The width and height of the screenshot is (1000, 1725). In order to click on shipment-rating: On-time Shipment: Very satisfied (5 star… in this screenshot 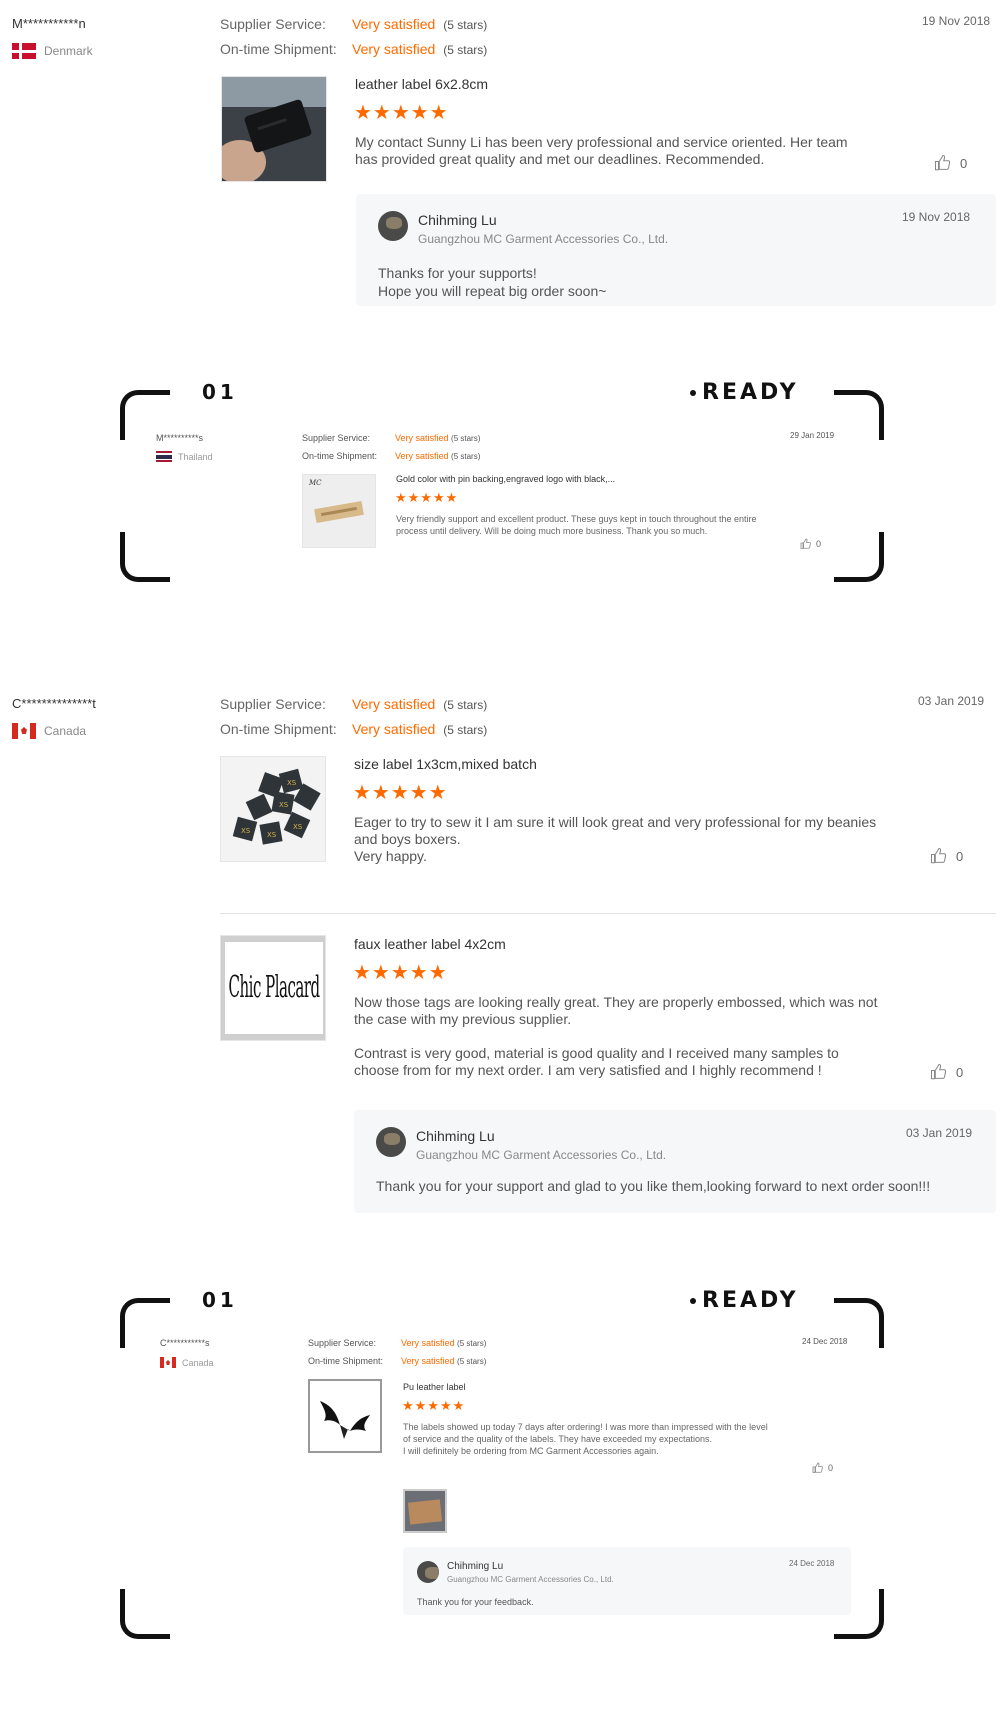, I will do `click(353, 49)`.